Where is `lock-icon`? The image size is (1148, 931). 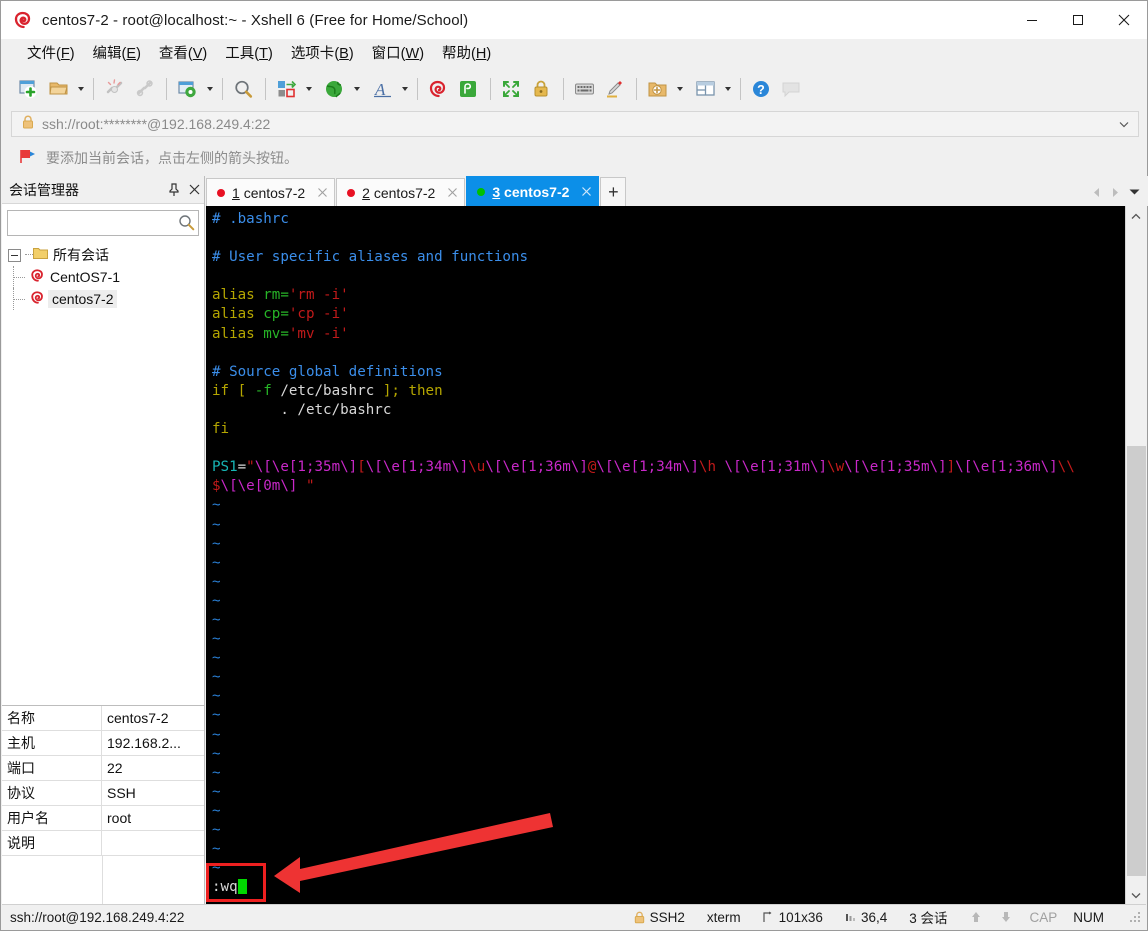
lock-icon is located at coordinates (542, 89).